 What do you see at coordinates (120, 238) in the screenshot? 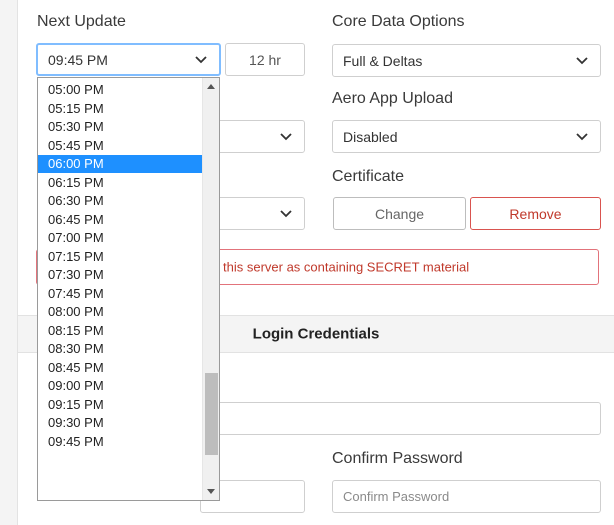
I see `dropdown-option: 07:00 PM` at bounding box center [120, 238].